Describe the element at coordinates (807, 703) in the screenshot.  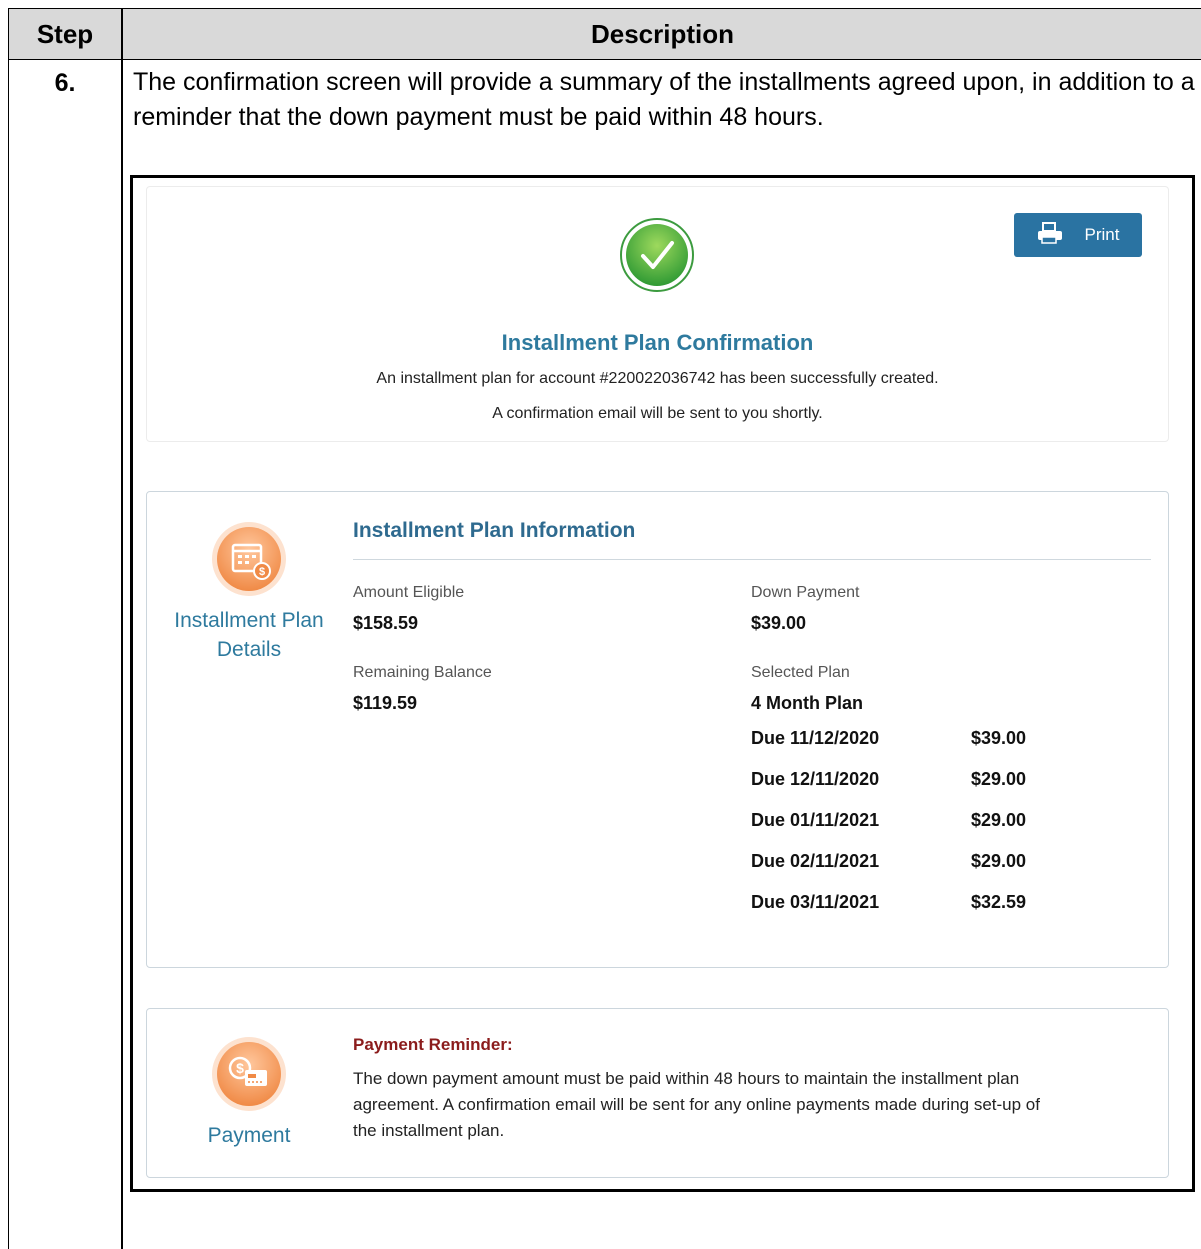
I see `selected-plan-value: 4 Month Plan` at that location.